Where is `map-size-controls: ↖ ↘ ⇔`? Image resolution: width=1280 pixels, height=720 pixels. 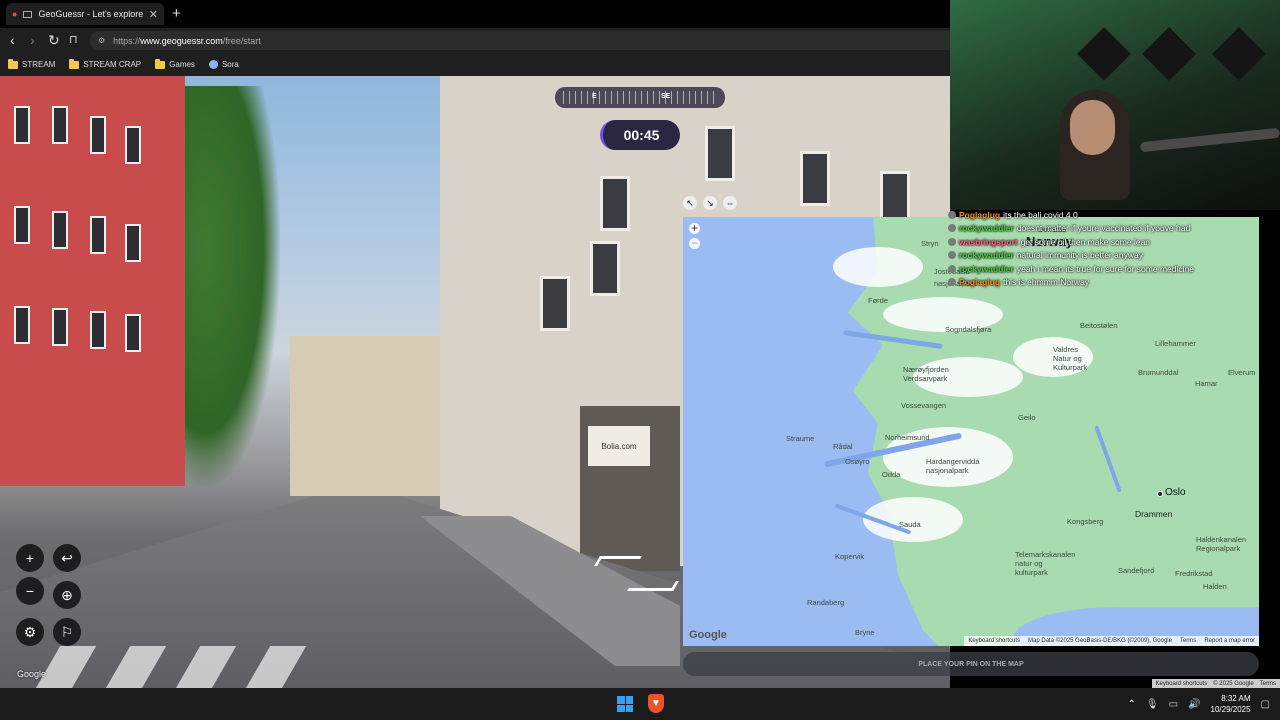
map-size-controls: ↖ ↘ ⇔ is located at coordinates (710, 203).